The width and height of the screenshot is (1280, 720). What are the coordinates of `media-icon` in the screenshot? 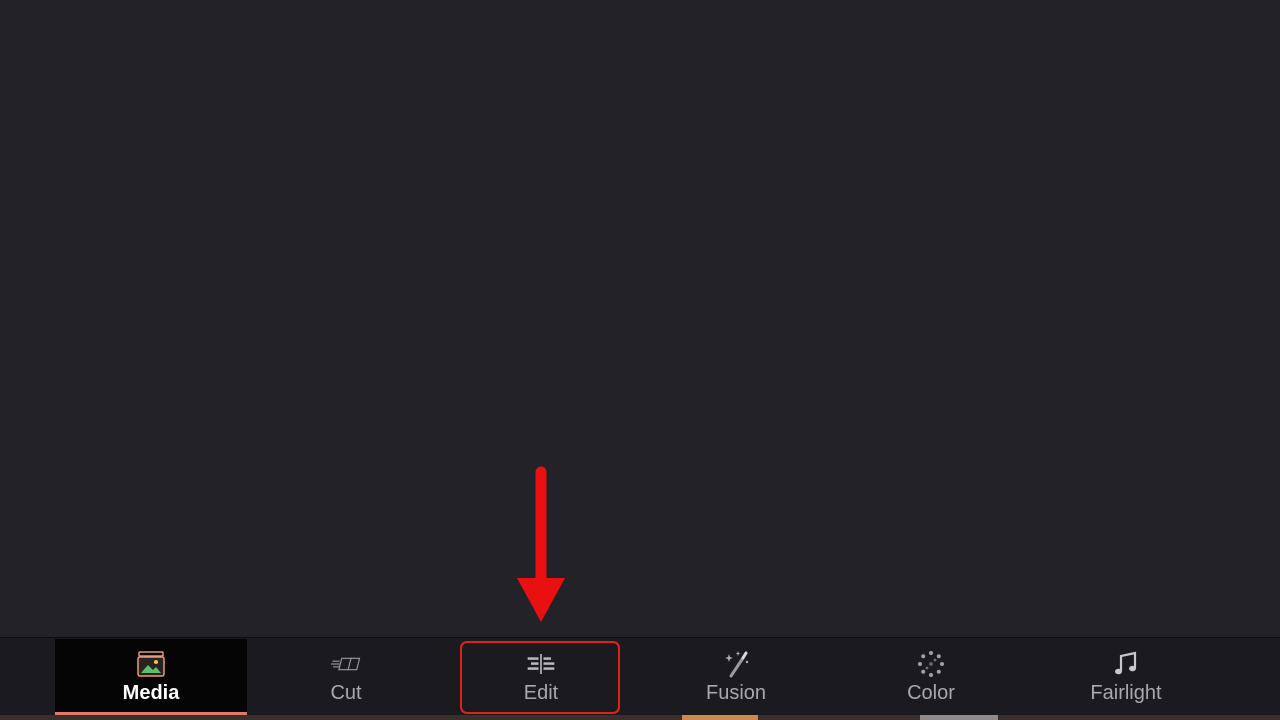 It's located at (151, 664).